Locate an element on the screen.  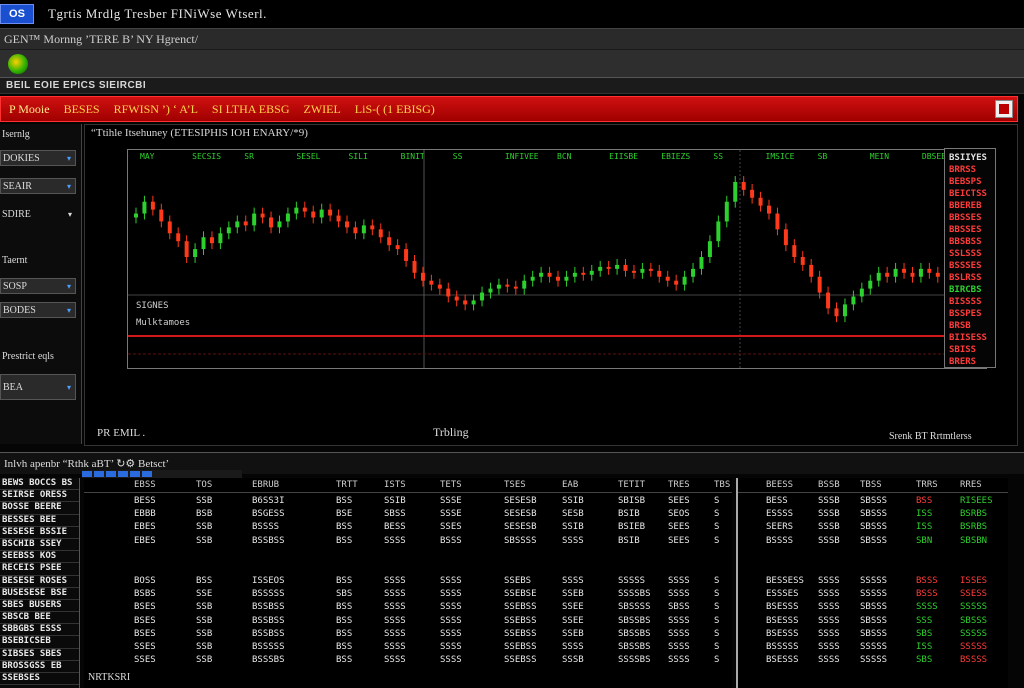
quote-row: BISSSS is located at coordinates (972, 302).